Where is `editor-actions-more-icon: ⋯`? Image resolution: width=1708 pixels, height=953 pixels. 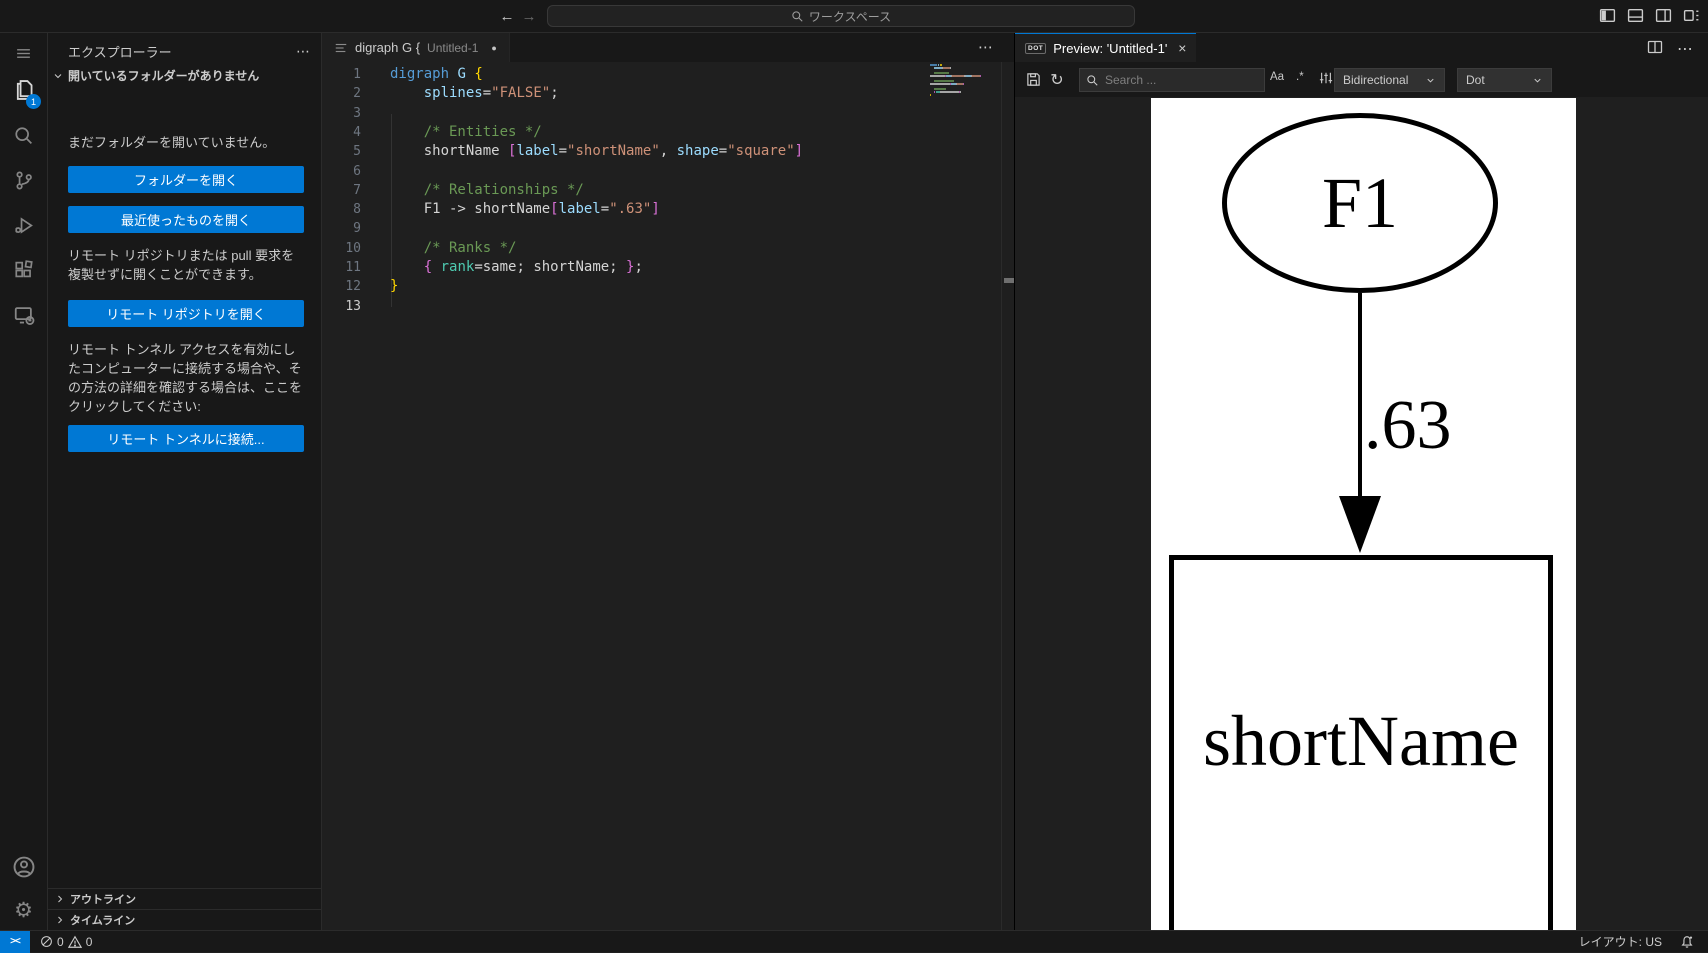
editor-actions-more-icon: ⋯ is located at coordinates (986, 47).